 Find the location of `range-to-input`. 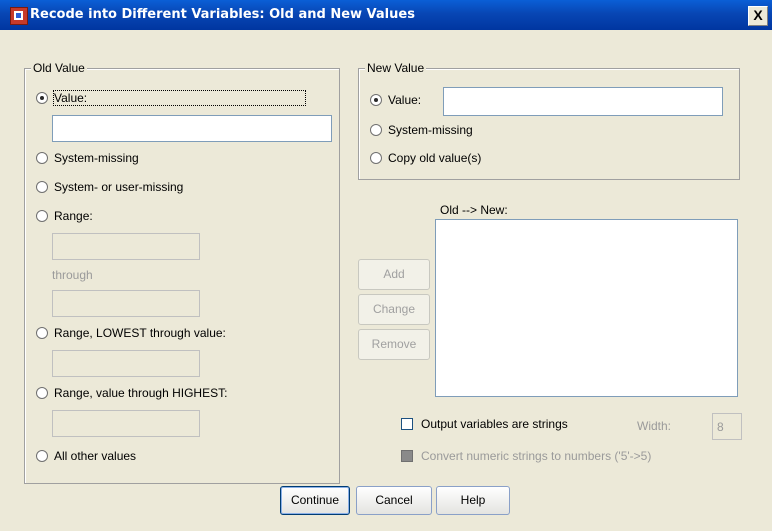

range-to-input is located at coordinates (126, 303).